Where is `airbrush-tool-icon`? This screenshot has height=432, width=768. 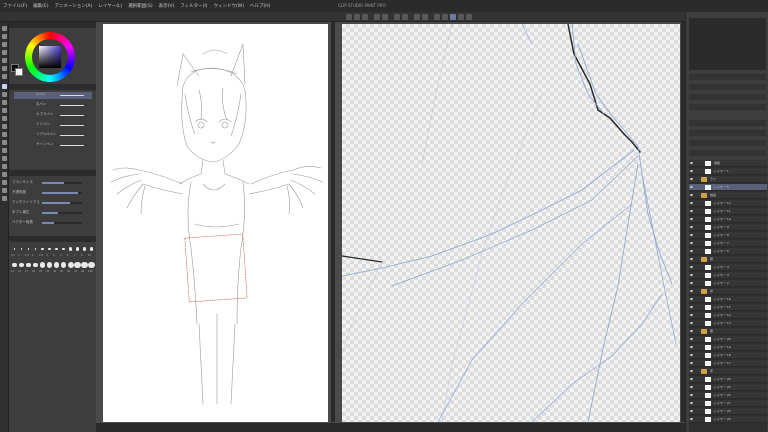 airbrush-tool-icon is located at coordinates (4, 110).